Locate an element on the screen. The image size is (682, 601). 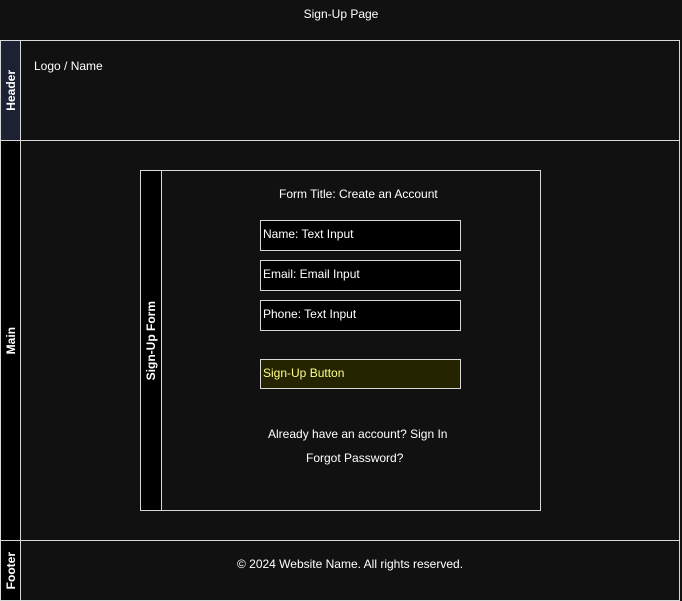
signup-button: Sign-Up Button is located at coordinates (360, 374).